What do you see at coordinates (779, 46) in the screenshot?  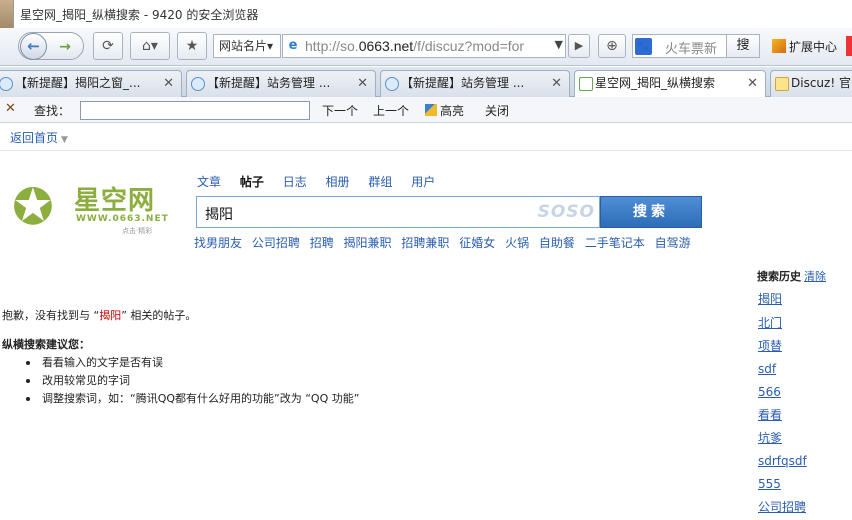 I see `extension-cube-icon` at bounding box center [779, 46].